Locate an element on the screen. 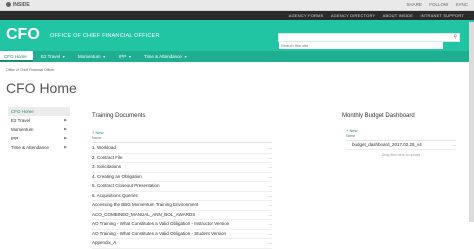 The height and width of the screenshot is (249, 474). link-agency-forms: AGENCY FORMS is located at coordinates (306, 15).